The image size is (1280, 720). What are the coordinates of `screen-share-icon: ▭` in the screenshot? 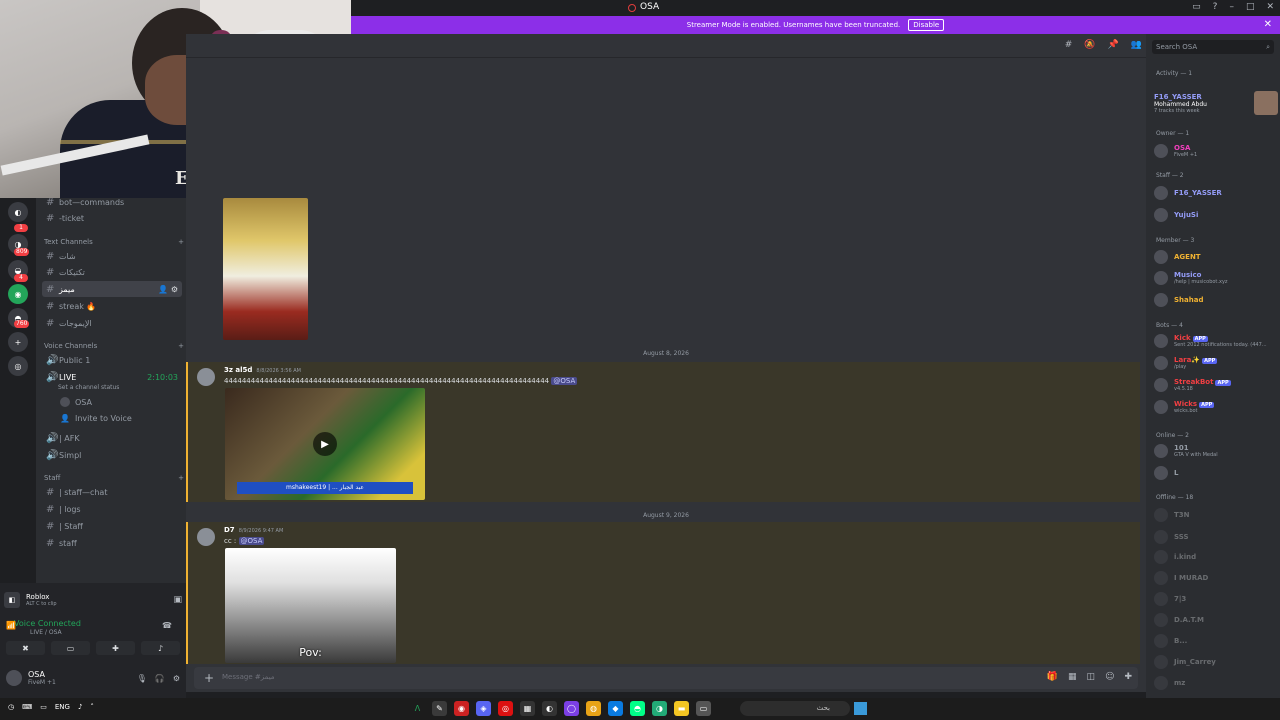 It's located at (70, 648).